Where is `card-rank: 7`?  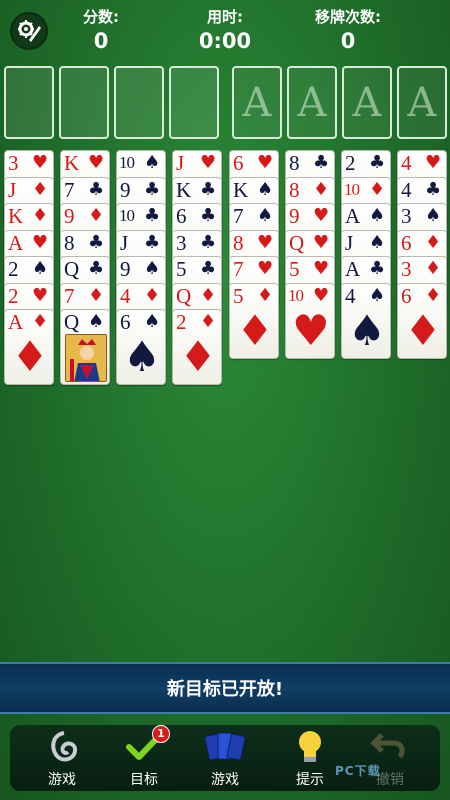
card-rank: 7 is located at coordinates (238, 269).